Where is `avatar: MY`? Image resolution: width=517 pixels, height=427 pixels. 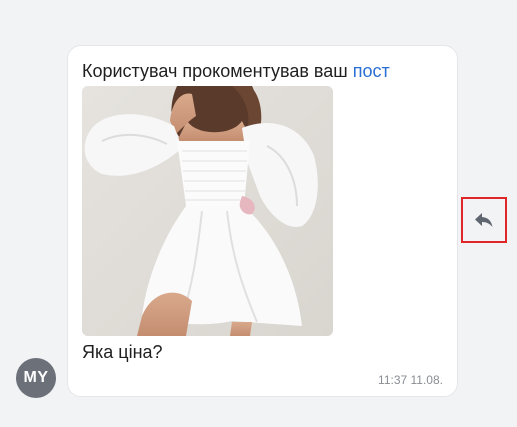 avatar: MY is located at coordinates (36, 378).